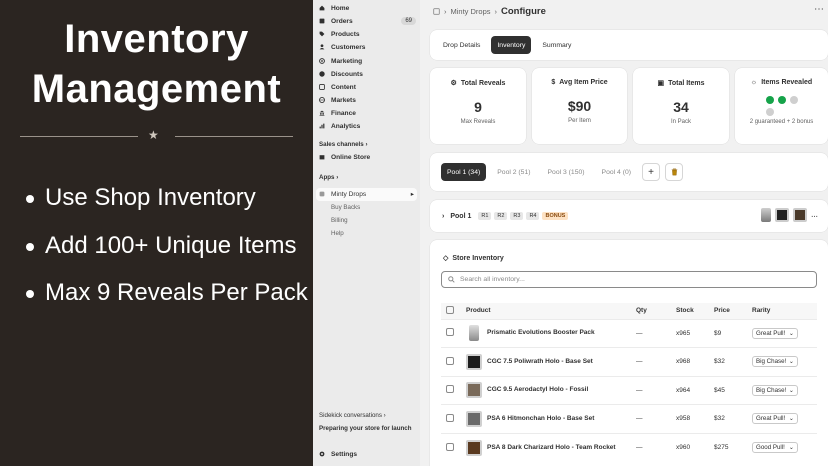  What do you see at coordinates (369, 61) in the screenshot?
I see `sidebar-item-marketing: Marketing` at bounding box center [369, 61].